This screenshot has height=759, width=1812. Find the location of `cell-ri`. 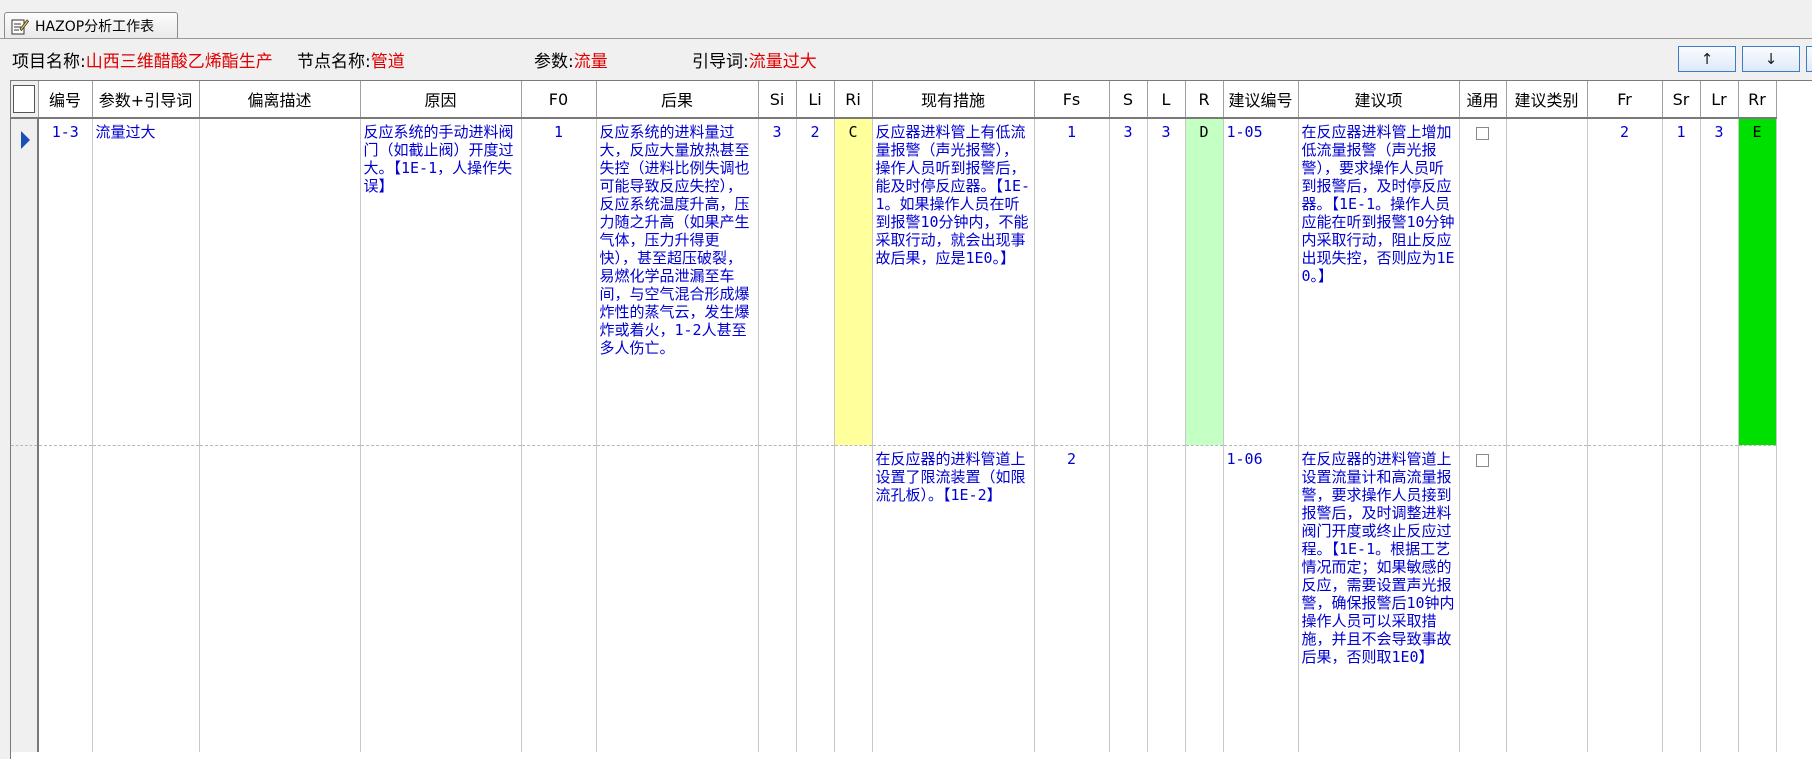

cell-ri is located at coordinates (853, 598).